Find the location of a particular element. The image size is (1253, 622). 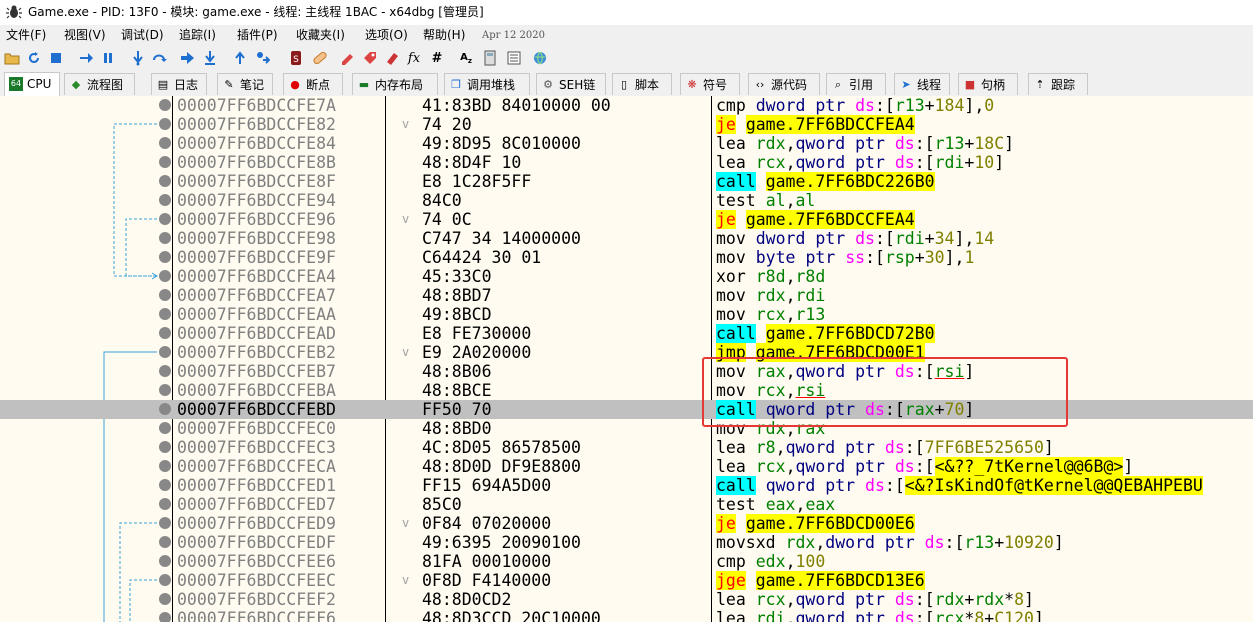

tab-call-stack: ❐ 调用堆栈 is located at coordinates (487, 84).